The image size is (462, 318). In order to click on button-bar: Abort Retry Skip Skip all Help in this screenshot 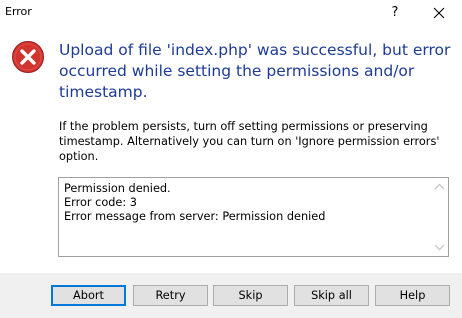, I will do `click(231, 295)`.